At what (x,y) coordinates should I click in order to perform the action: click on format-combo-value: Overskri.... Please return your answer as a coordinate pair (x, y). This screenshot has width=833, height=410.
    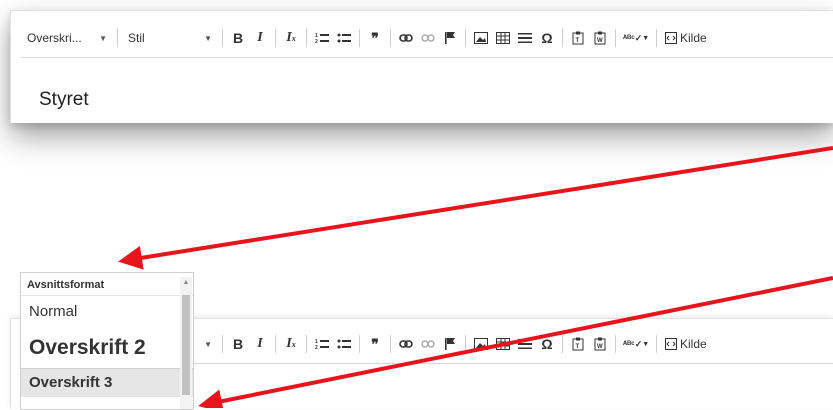
    Looking at the image, I should click on (54, 38).